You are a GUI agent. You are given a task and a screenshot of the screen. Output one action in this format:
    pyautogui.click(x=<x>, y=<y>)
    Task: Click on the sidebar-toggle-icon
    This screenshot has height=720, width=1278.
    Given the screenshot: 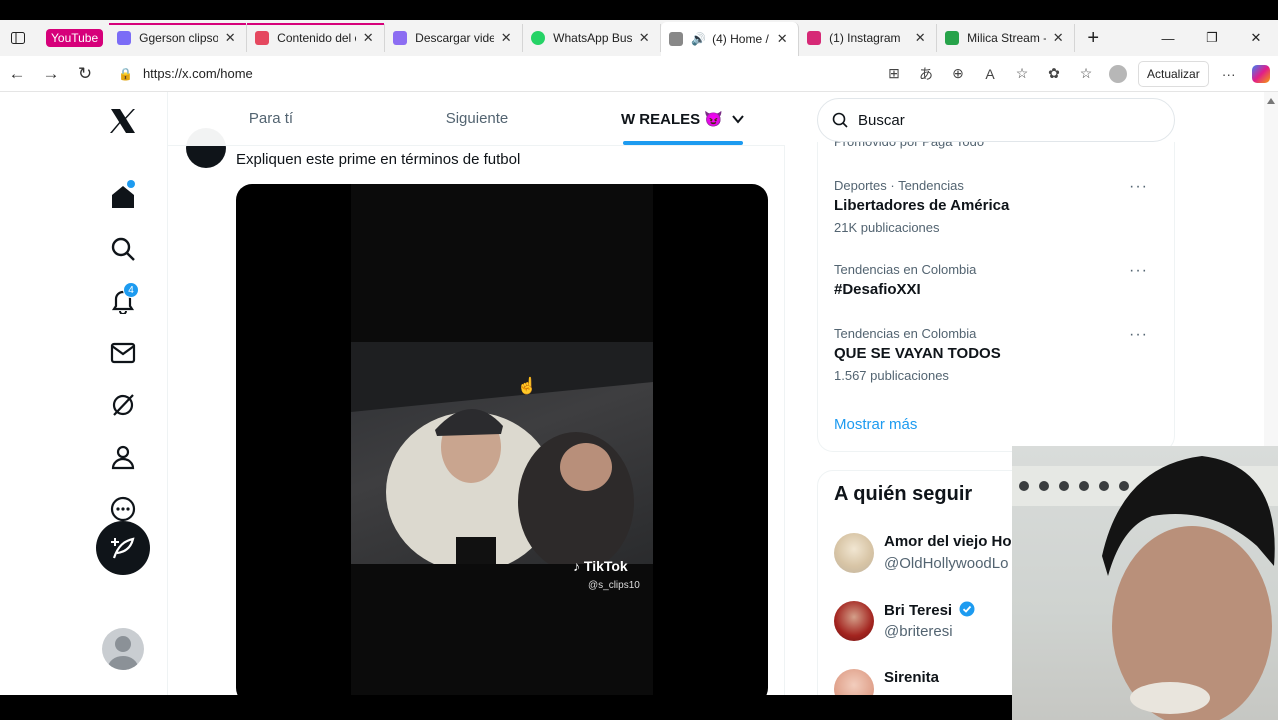 What is the action you would take?
    pyautogui.click(x=18, y=38)
    